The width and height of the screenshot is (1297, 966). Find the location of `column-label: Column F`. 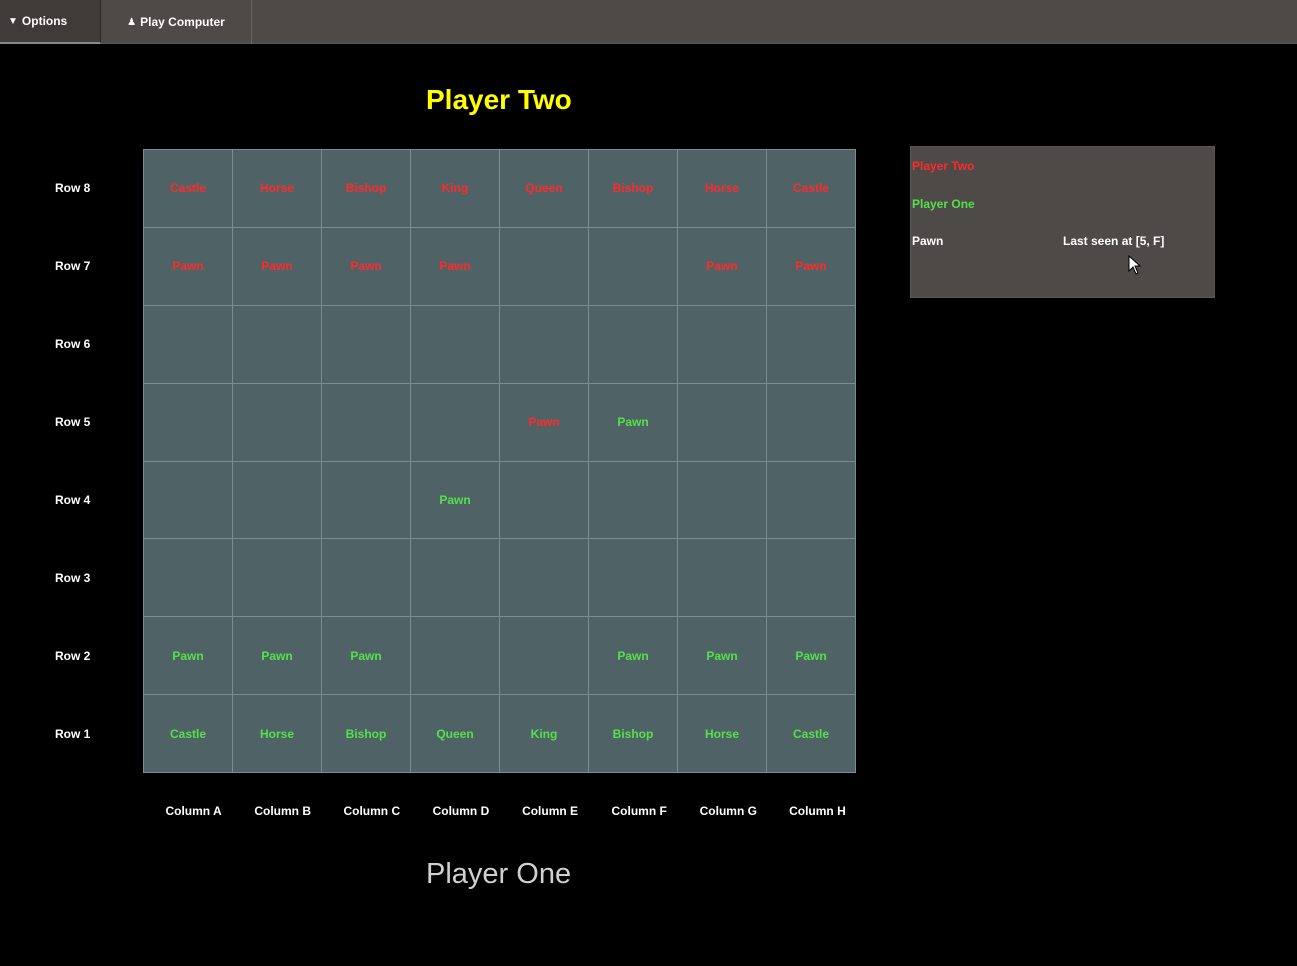

column-label: Column F is located at coordinates (639, 811).